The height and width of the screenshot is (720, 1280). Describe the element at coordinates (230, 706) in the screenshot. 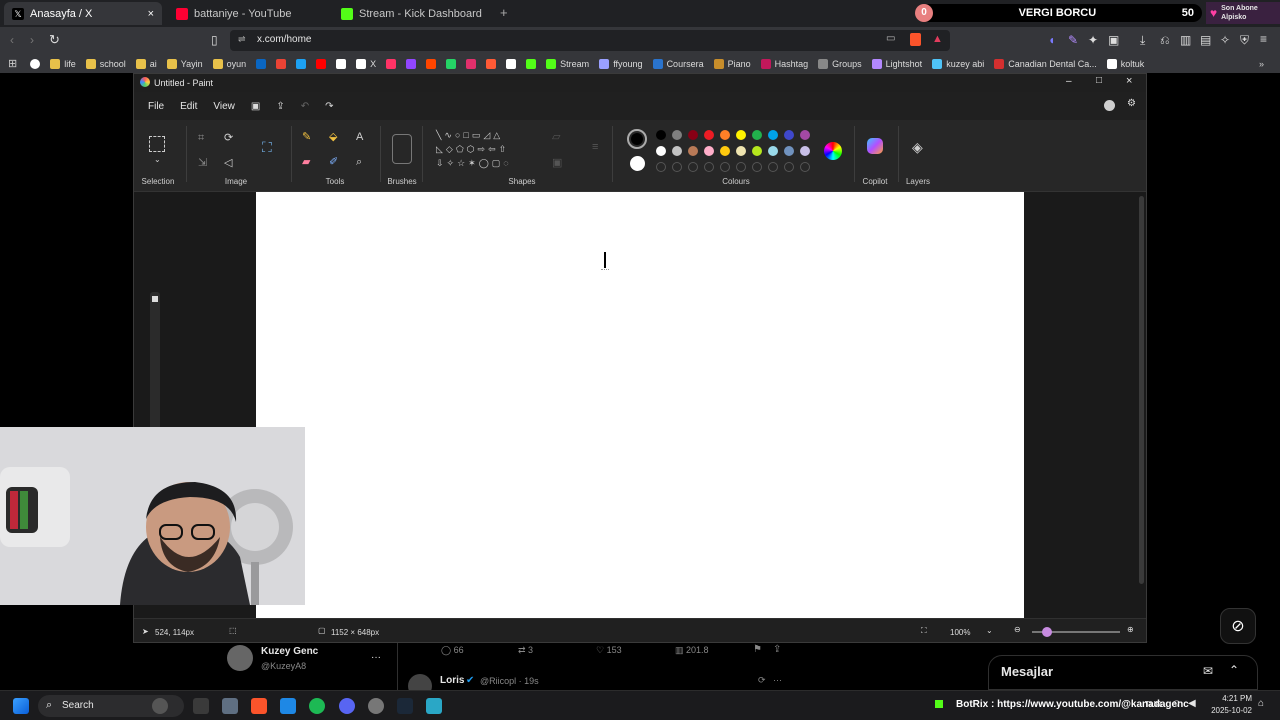

I see `files-icon` at that location.